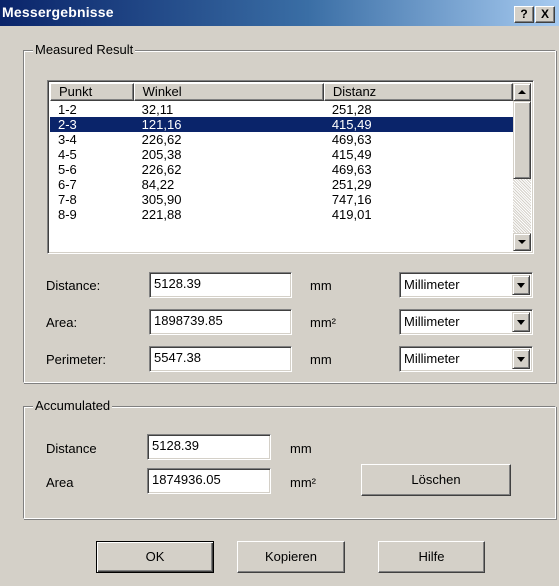  What do you see at coordinates (466, 322) in the screenshot?
I see `area-unit-select: Millimeter` at bounding box center [466, 322].